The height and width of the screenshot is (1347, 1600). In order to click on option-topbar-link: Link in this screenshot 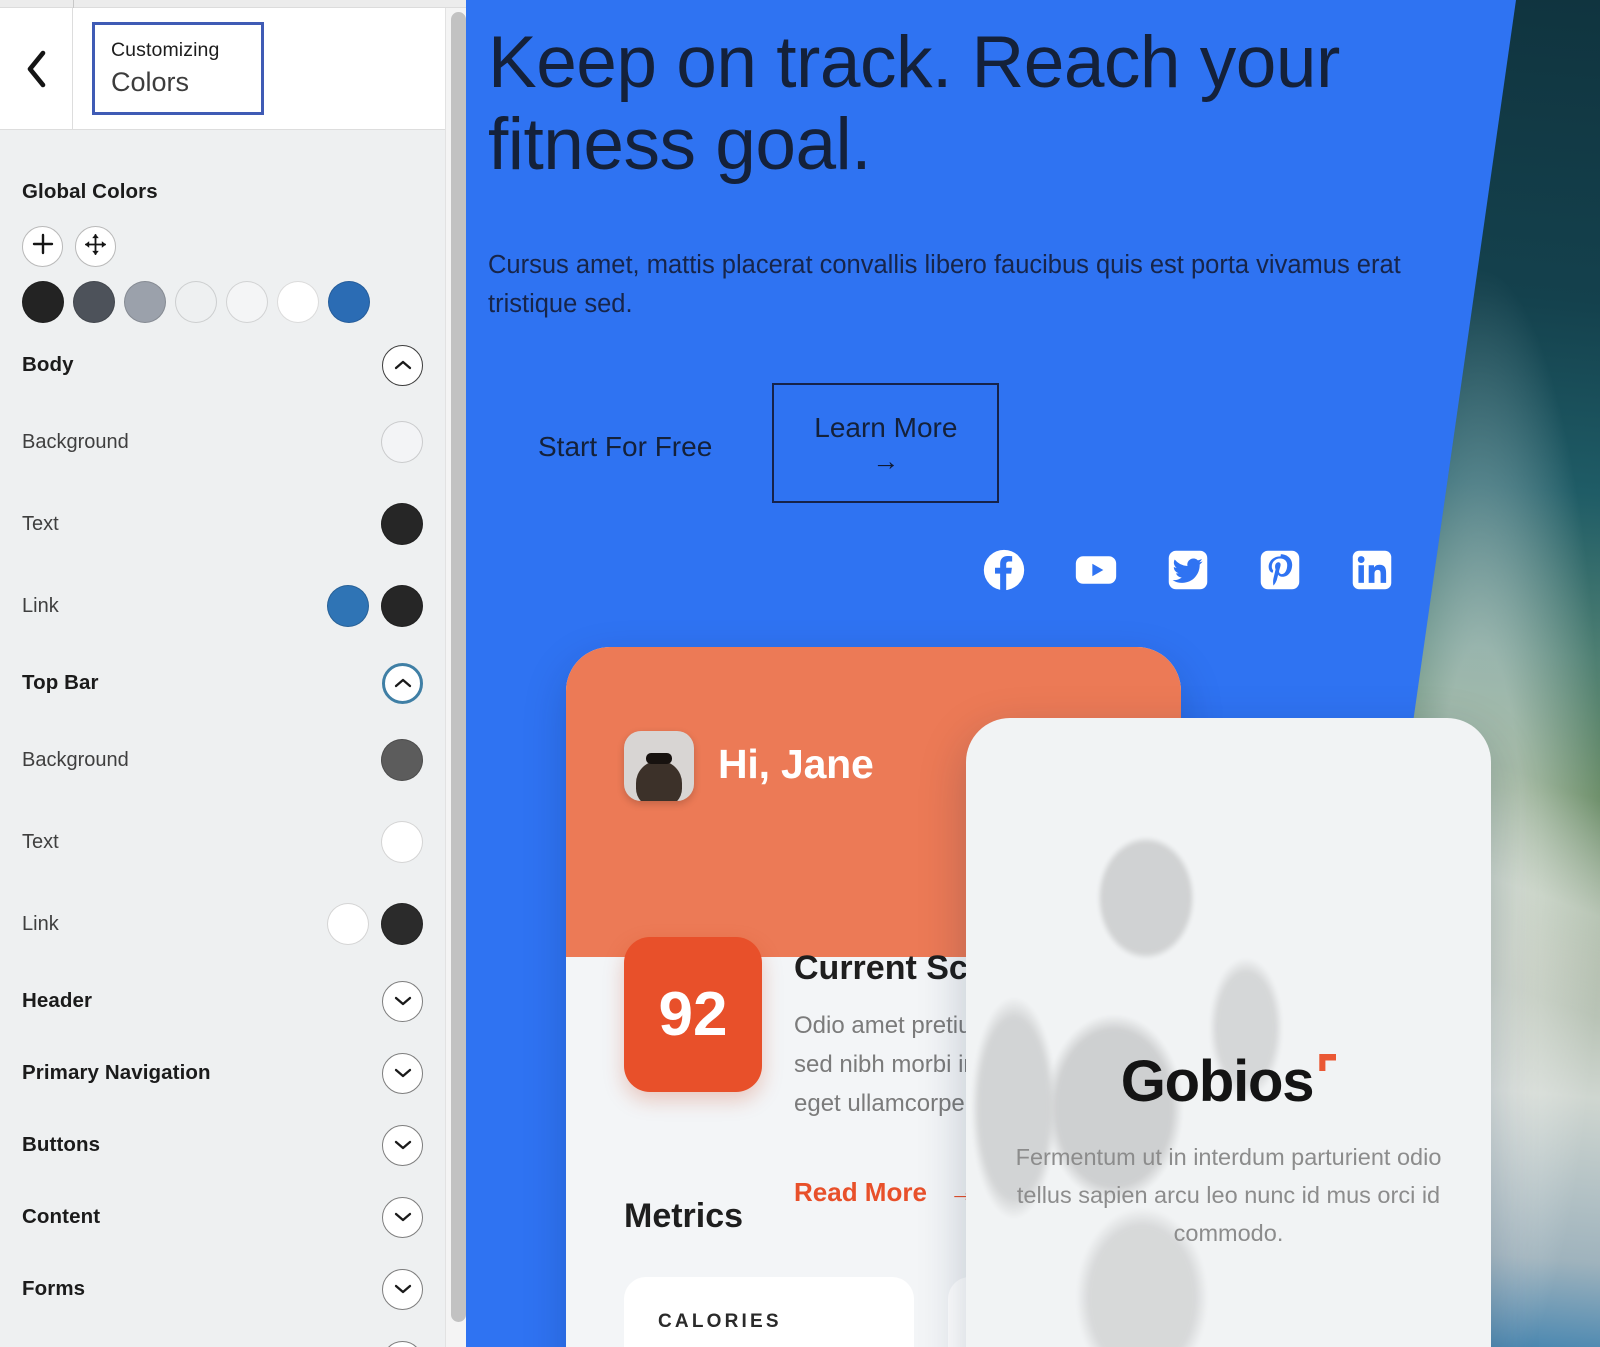, I will do `click(222, 924)`.